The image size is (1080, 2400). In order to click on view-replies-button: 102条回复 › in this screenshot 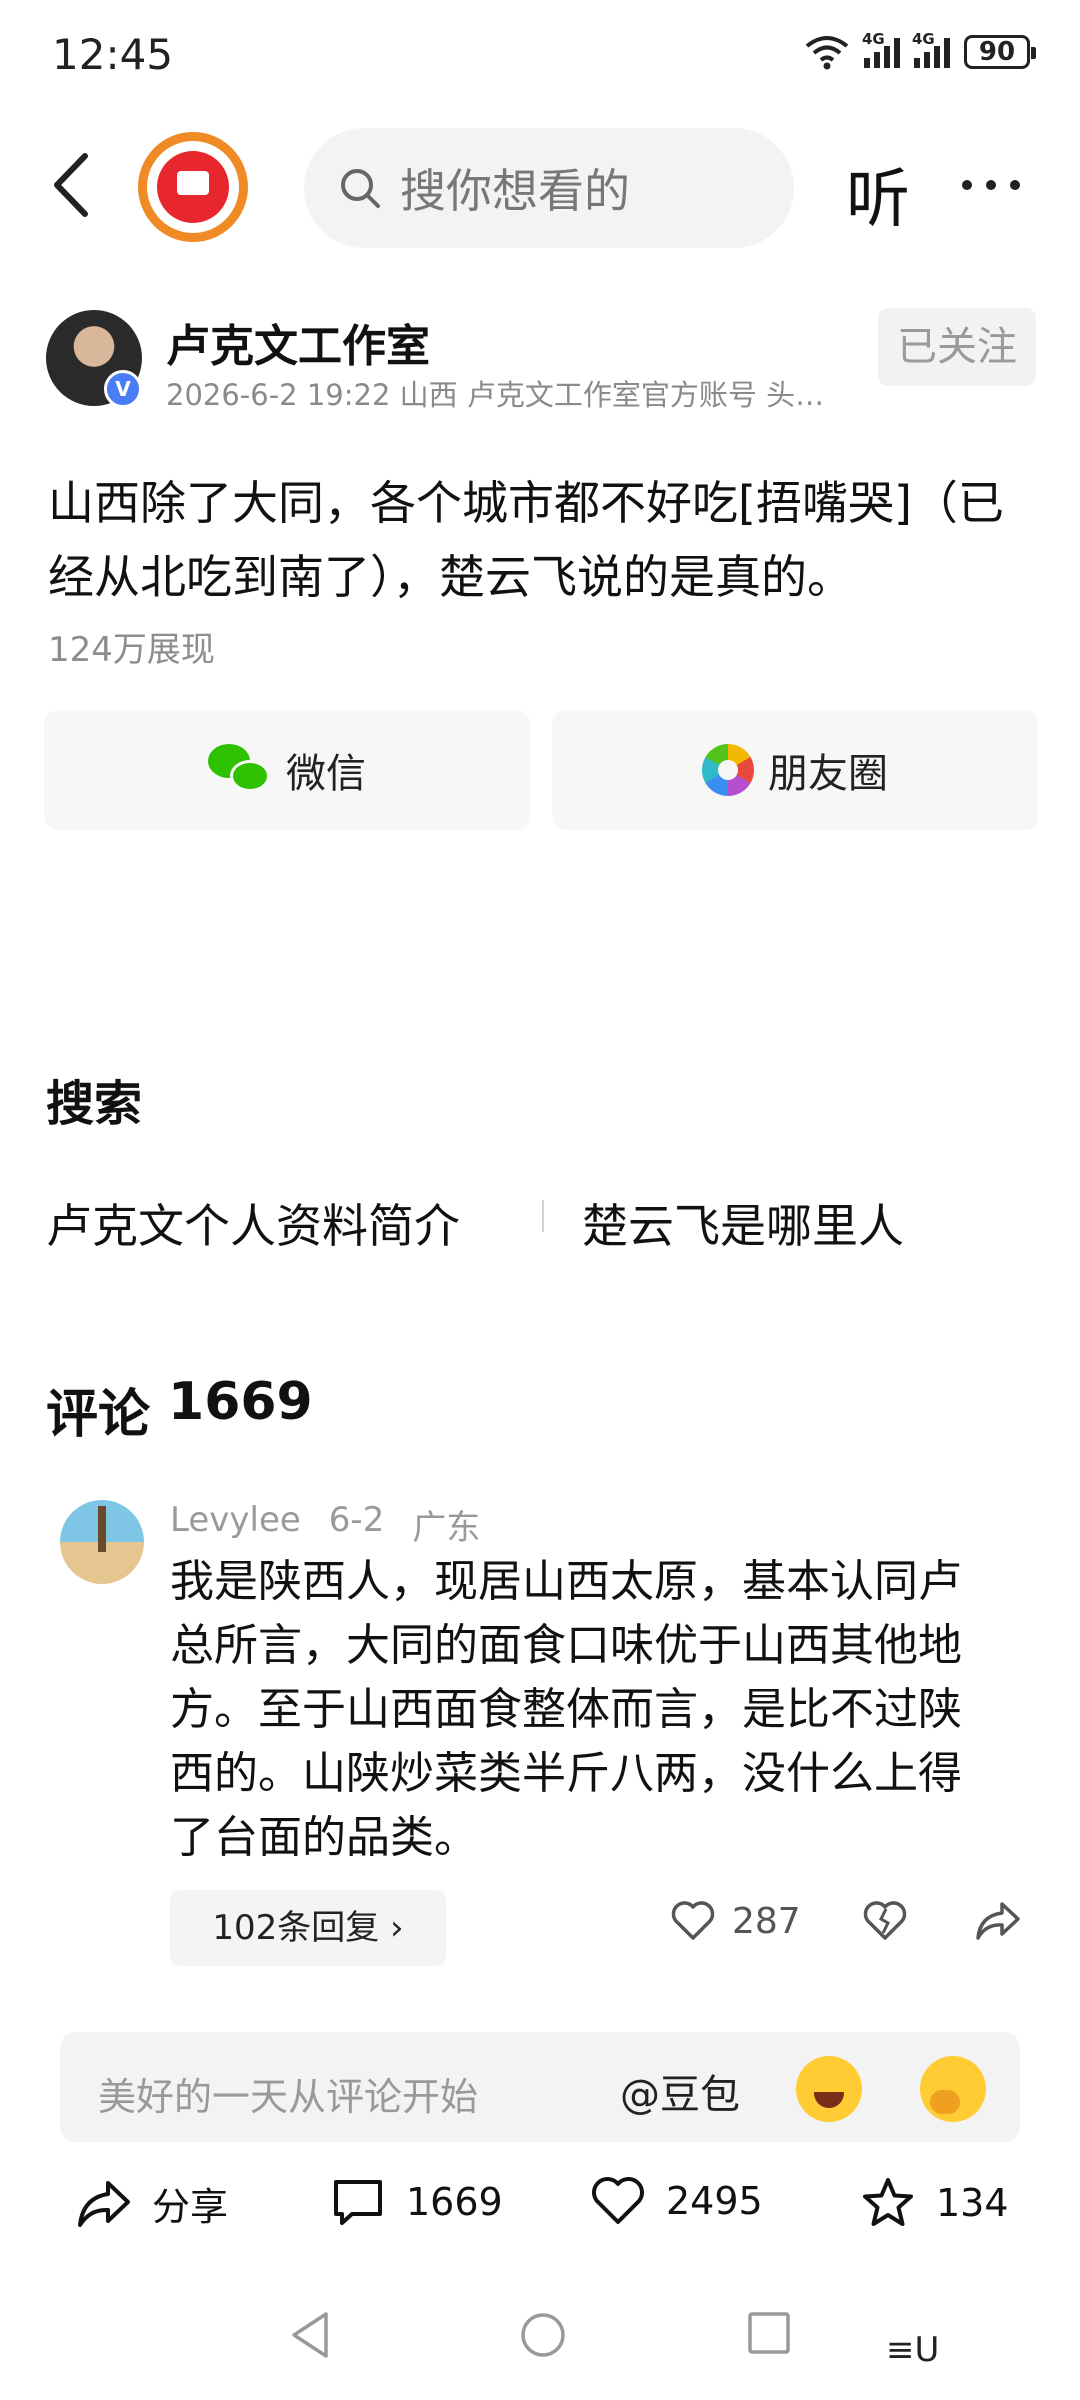, I will do `click(308, 1928)`.